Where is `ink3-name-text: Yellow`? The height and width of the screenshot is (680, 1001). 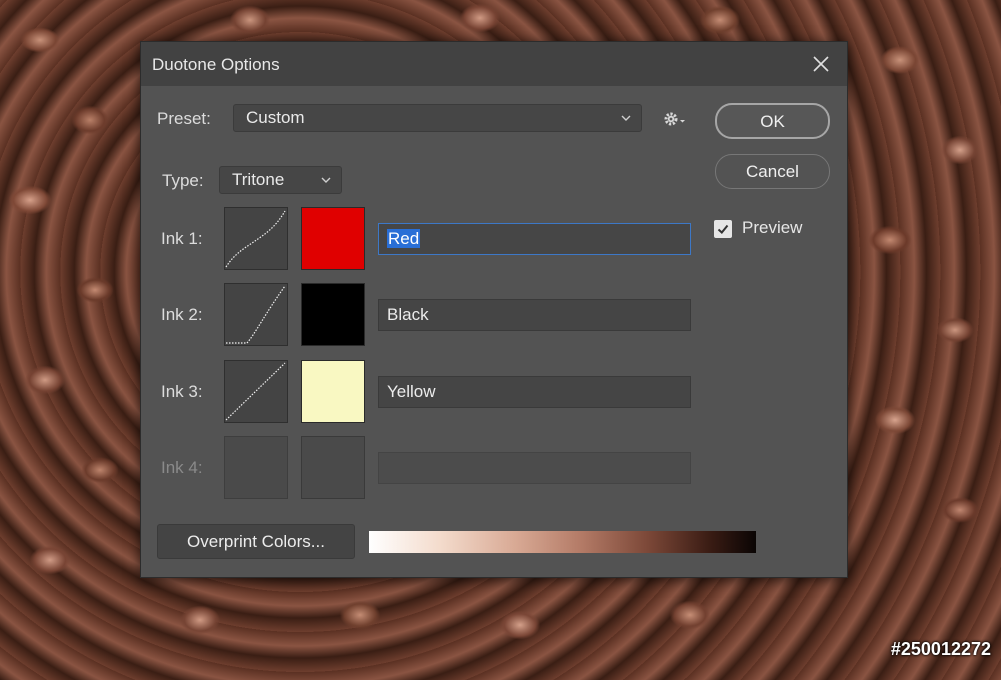
ink3-name-text: Yellow is located at coordinates (411, 391).